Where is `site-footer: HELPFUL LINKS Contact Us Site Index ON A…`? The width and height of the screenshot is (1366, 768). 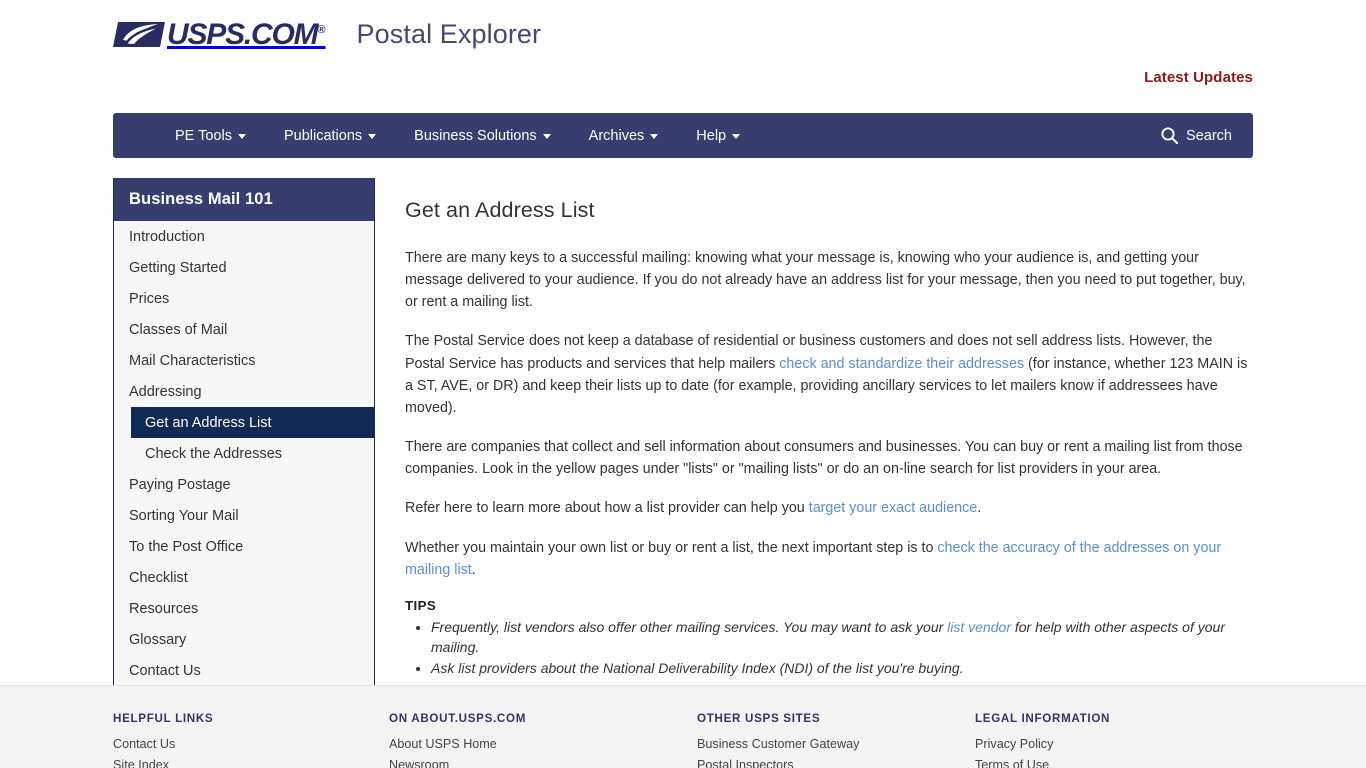 site-footer: HELPFUL LINKS Contact Us Site Index ON A… is located at coordinates (683, 726).